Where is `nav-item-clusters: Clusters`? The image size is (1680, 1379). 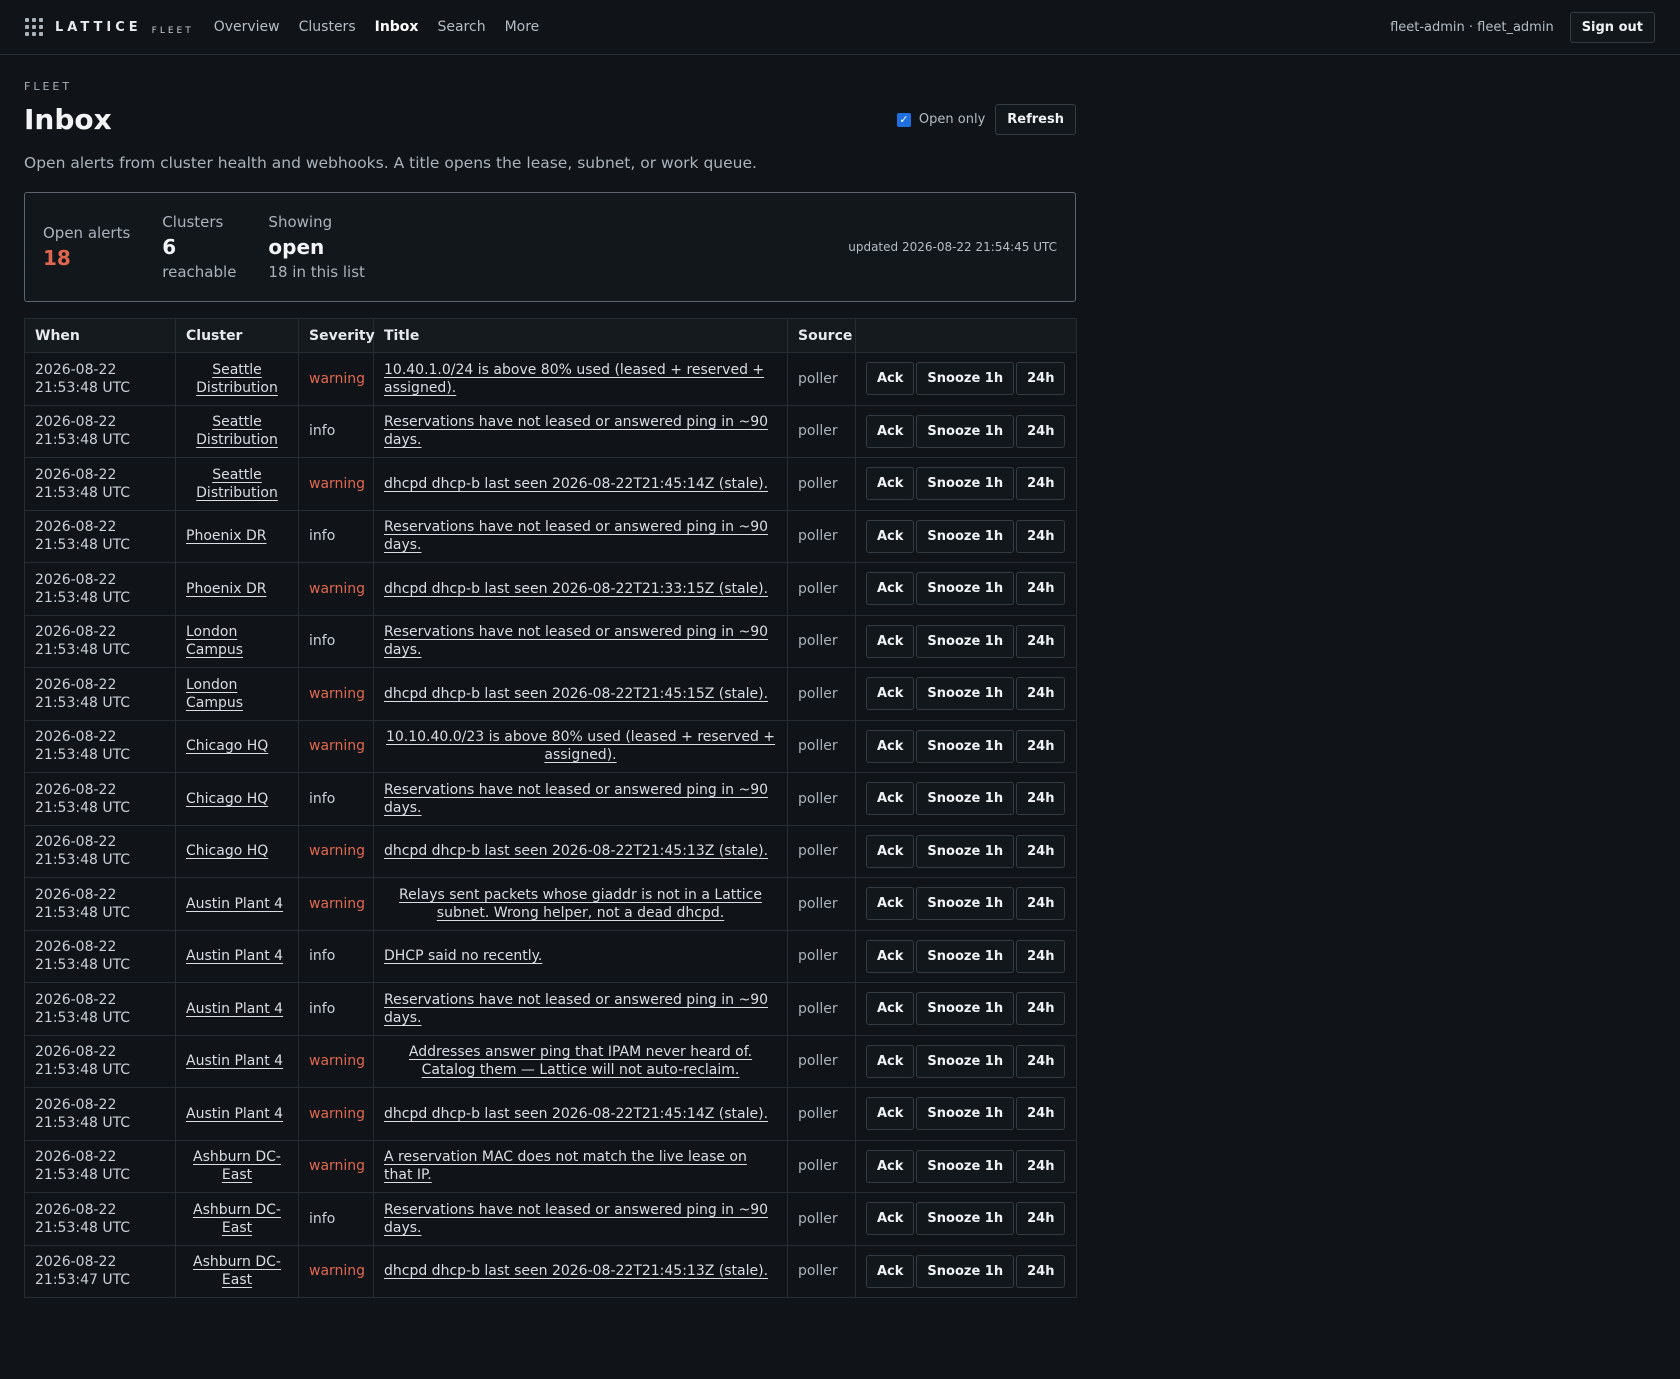 nav-item-clusters: Clusters is located at coordinates (327, 27).